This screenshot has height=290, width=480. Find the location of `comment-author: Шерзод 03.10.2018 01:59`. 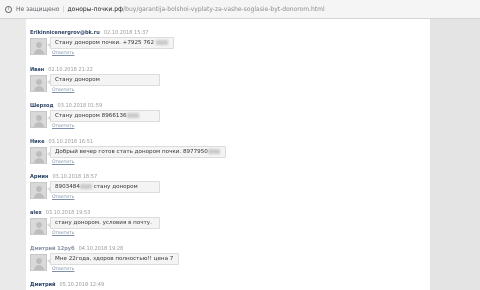

comment-author: Шерзод 03.10.2018 01:59 is located at coordinates (66, 106).